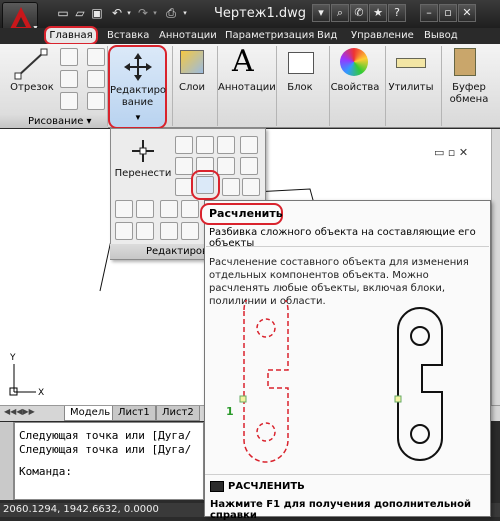 Image resolution: width=500 pixels, height=521 pixels. Describe the element at coordinates (26, 375) in the screenshot. I see `ucs-icon: Y X` at that location.